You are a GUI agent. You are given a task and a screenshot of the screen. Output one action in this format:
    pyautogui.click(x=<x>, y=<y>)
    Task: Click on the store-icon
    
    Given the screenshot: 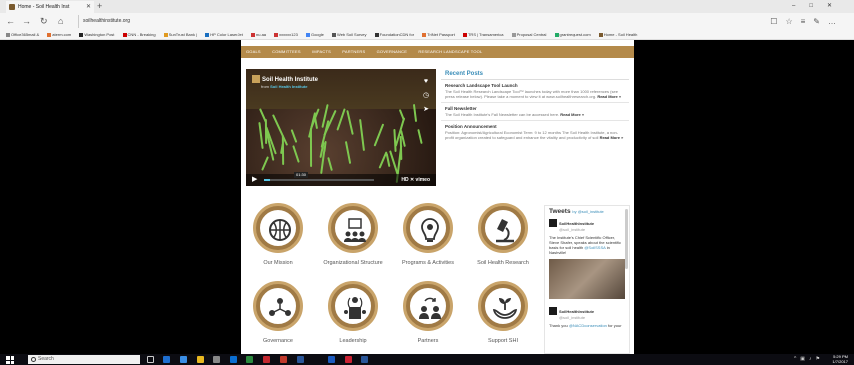 What is the action you would take?
    pyautogui.click(x=216, y=359)
    